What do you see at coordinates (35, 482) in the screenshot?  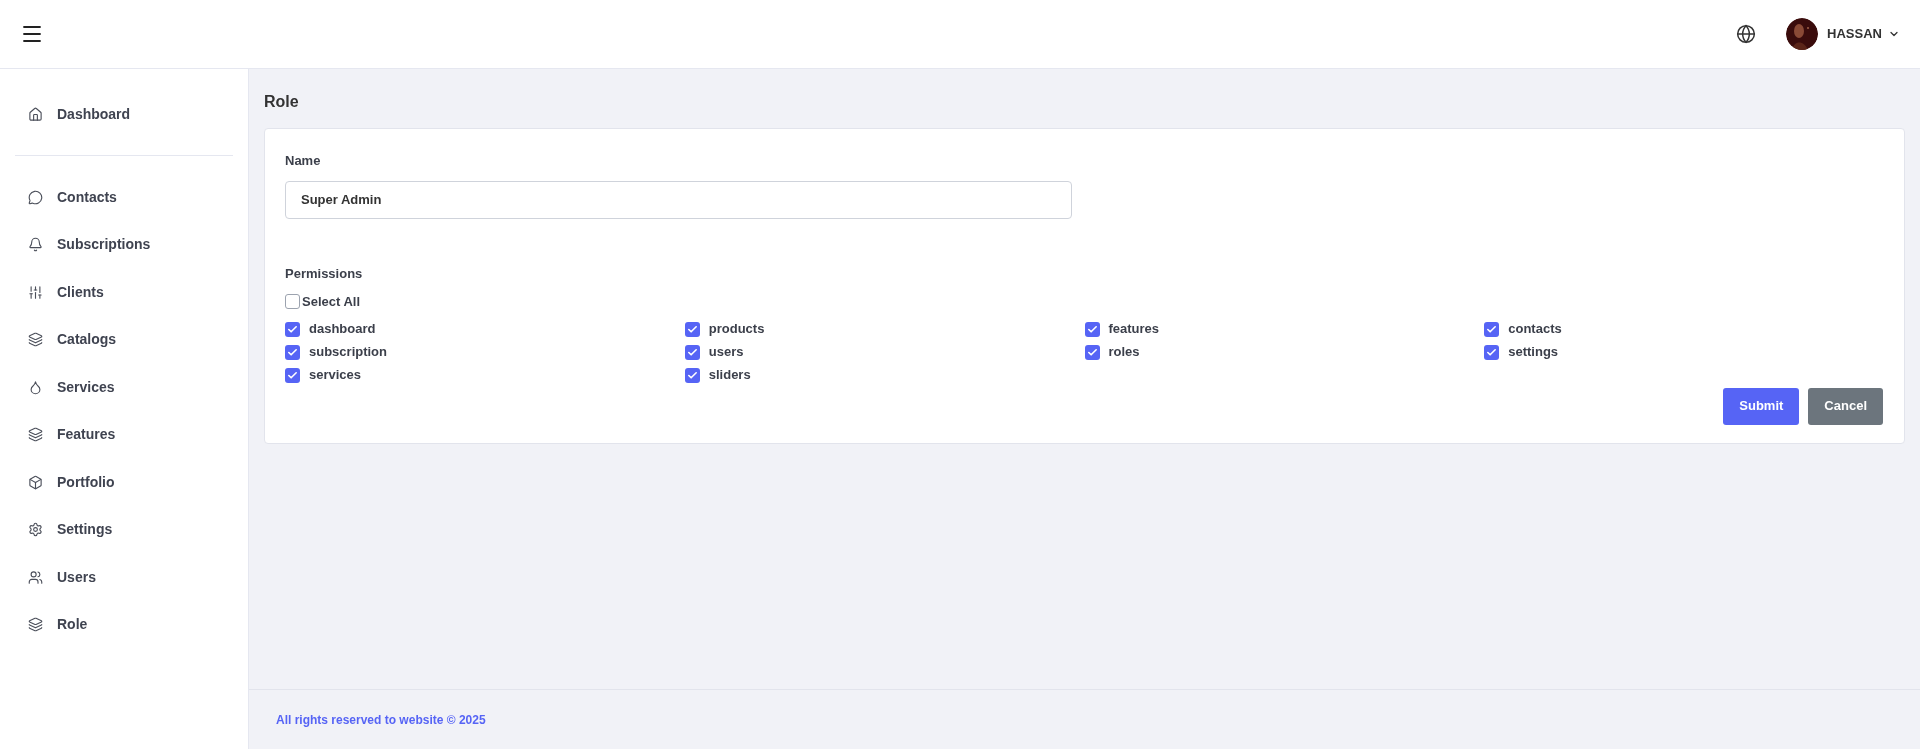 I see `cube-icon` at bounding box center [35, 482].